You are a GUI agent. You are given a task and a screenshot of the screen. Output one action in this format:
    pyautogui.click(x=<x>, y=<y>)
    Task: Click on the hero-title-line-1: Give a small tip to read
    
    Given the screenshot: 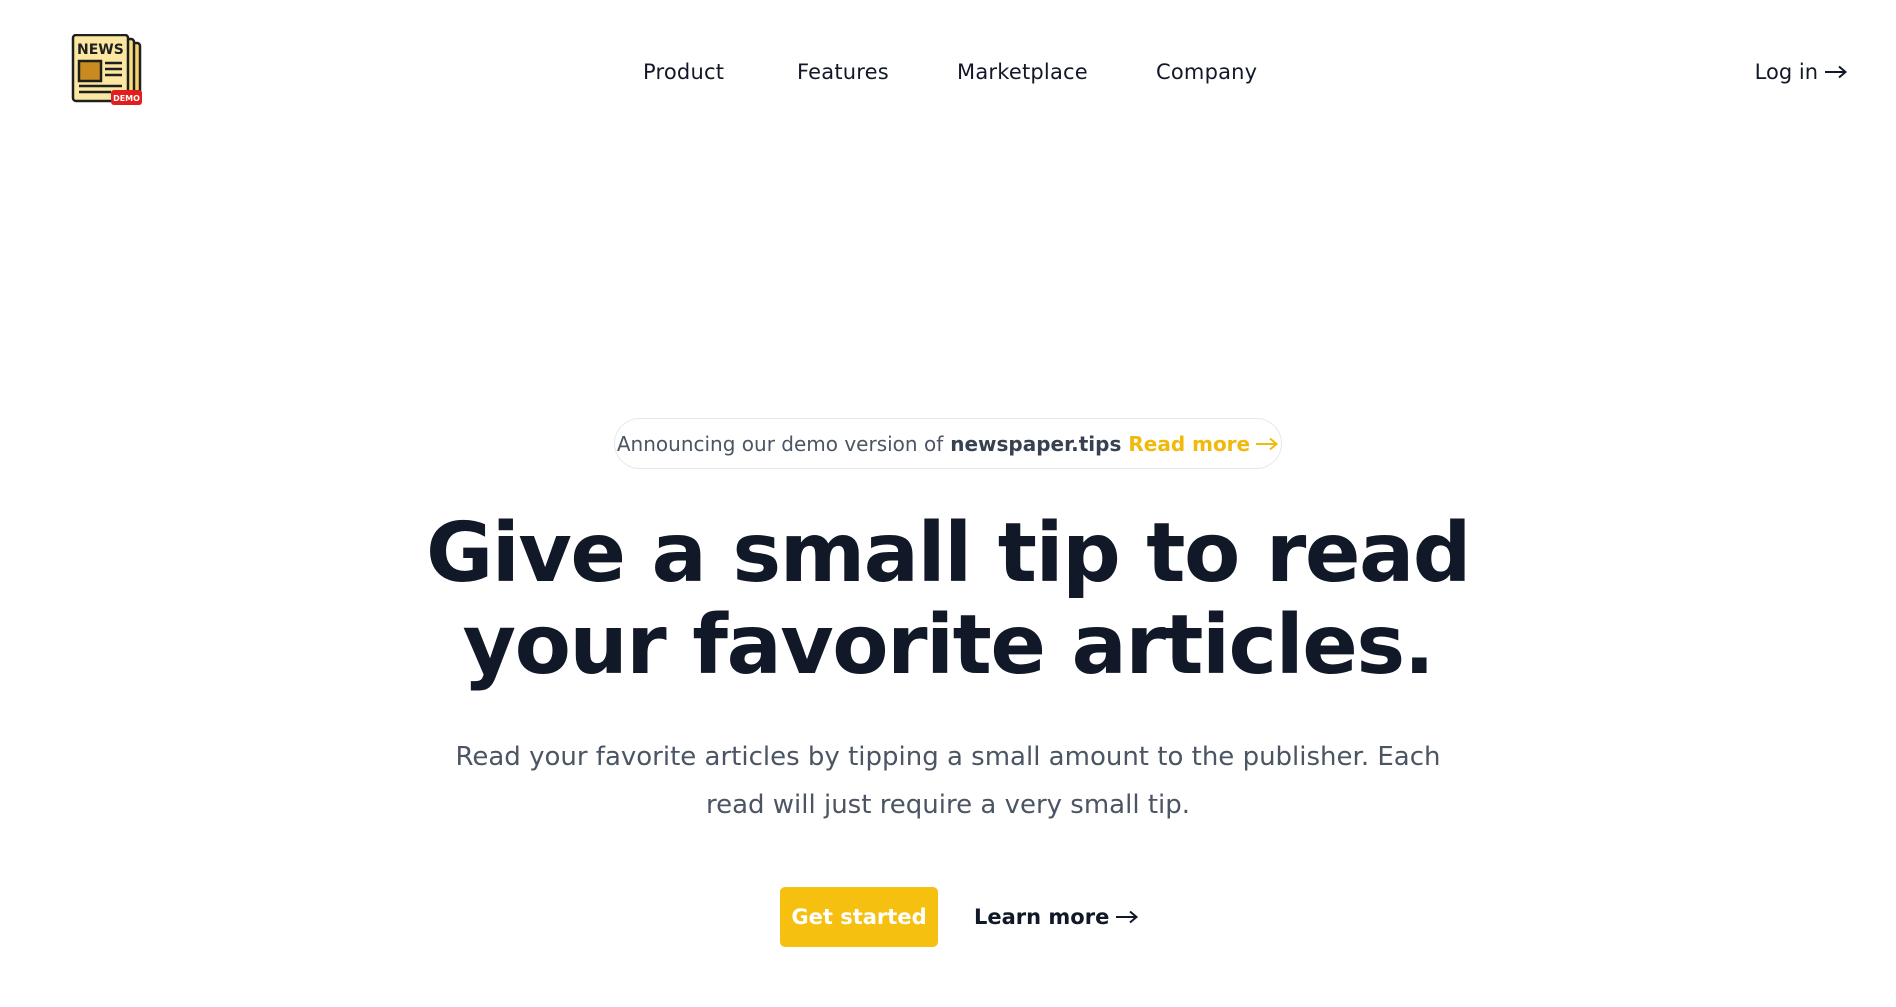 What is the action you would take?
    pyautogui.click(x=948, y=553)
    